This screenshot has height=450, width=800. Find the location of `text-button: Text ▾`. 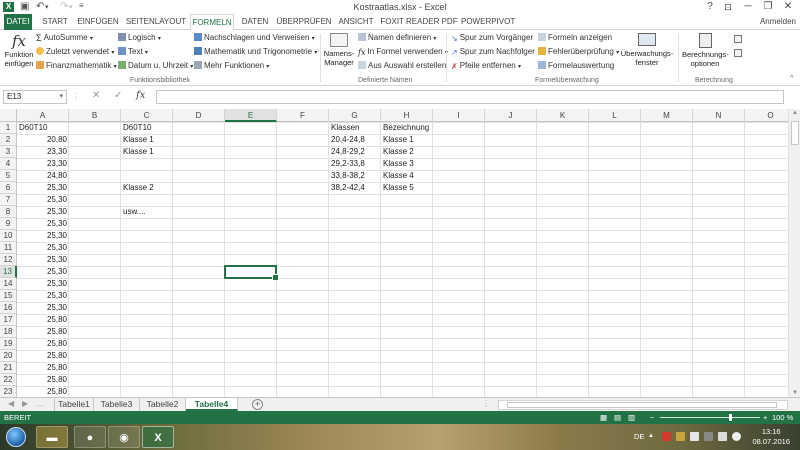

text-button: Text ▾ is located at coordinates (133, 51).